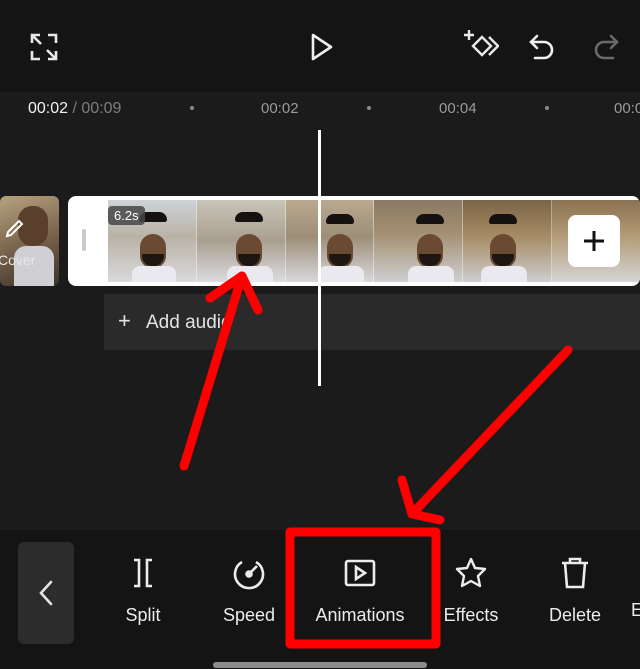  What do you see at coordinates (249, 615) in the screenshot?
I see `speed-label: Speed` at bounding box center [249, 615].